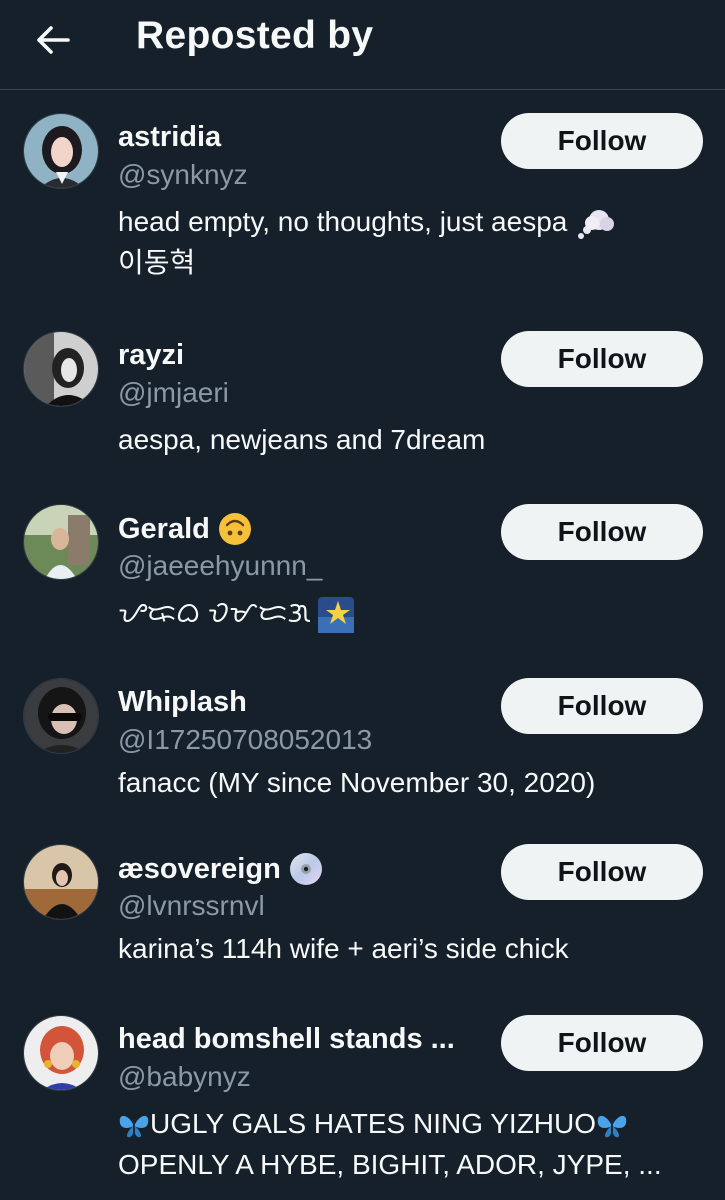 Image resolution: width=725 pixels, height=1200 pixels. I want to click on back-button, so click(53, 40).